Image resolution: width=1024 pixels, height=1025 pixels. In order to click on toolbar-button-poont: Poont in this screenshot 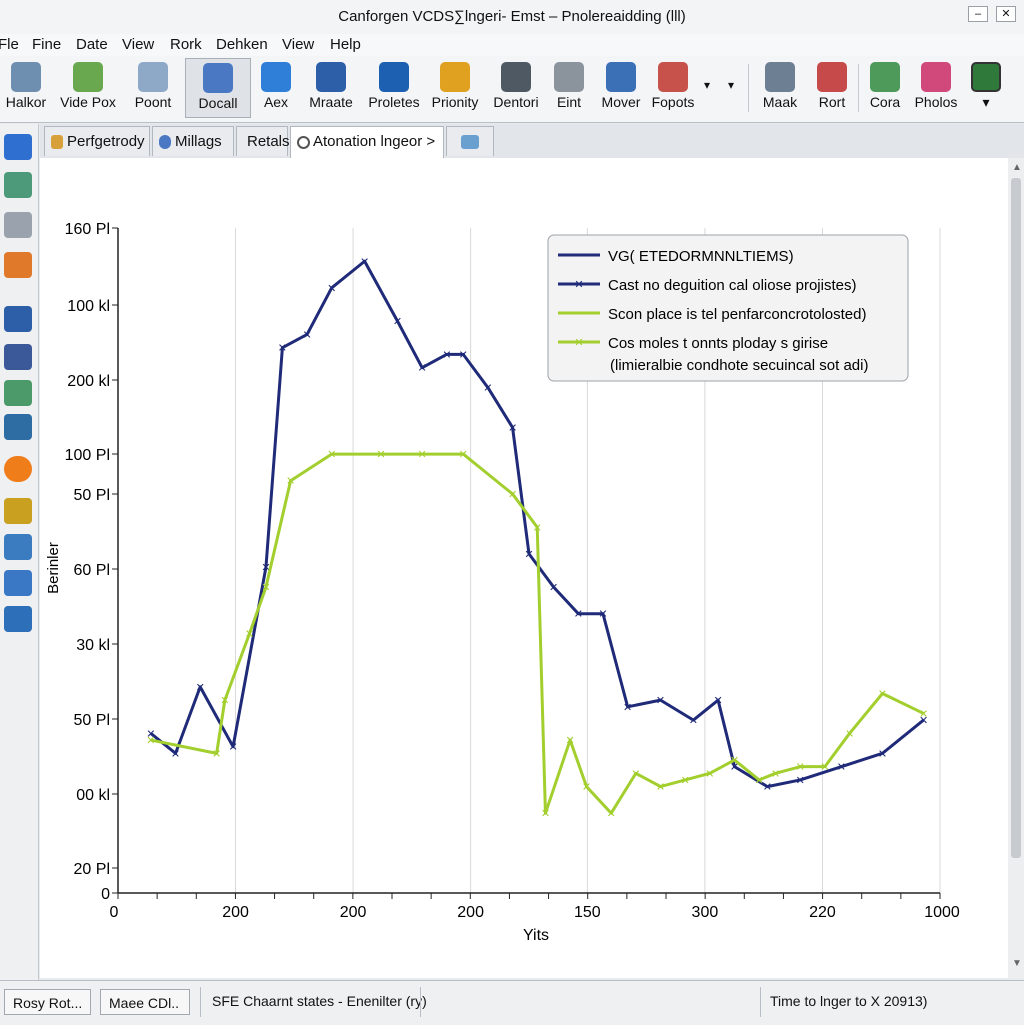, I will do `click(153, 88)`.